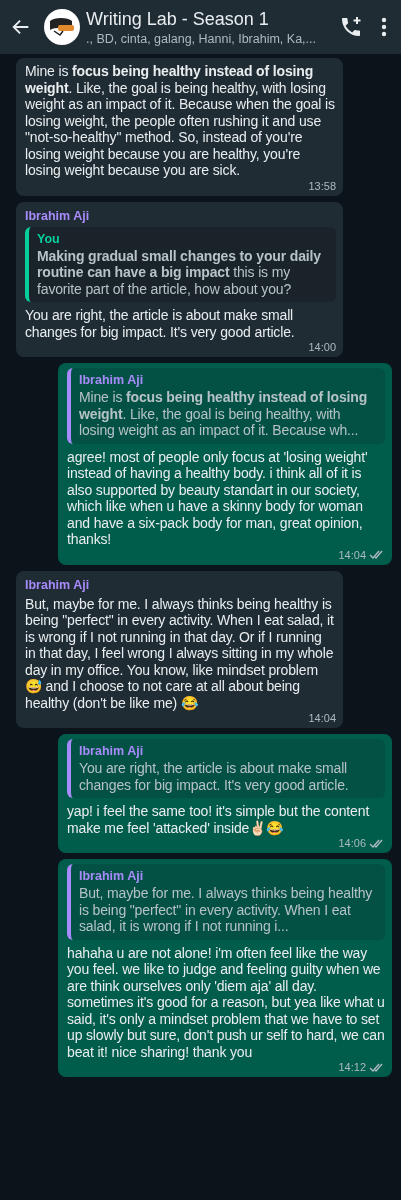 Image resolution: width=401 pixels, height=1200 pixels. What do you see at coordinates (206, 19) in the screenshot?
I see `group-name: Writing Lab - Season 1` at bounding box center [206, 19].